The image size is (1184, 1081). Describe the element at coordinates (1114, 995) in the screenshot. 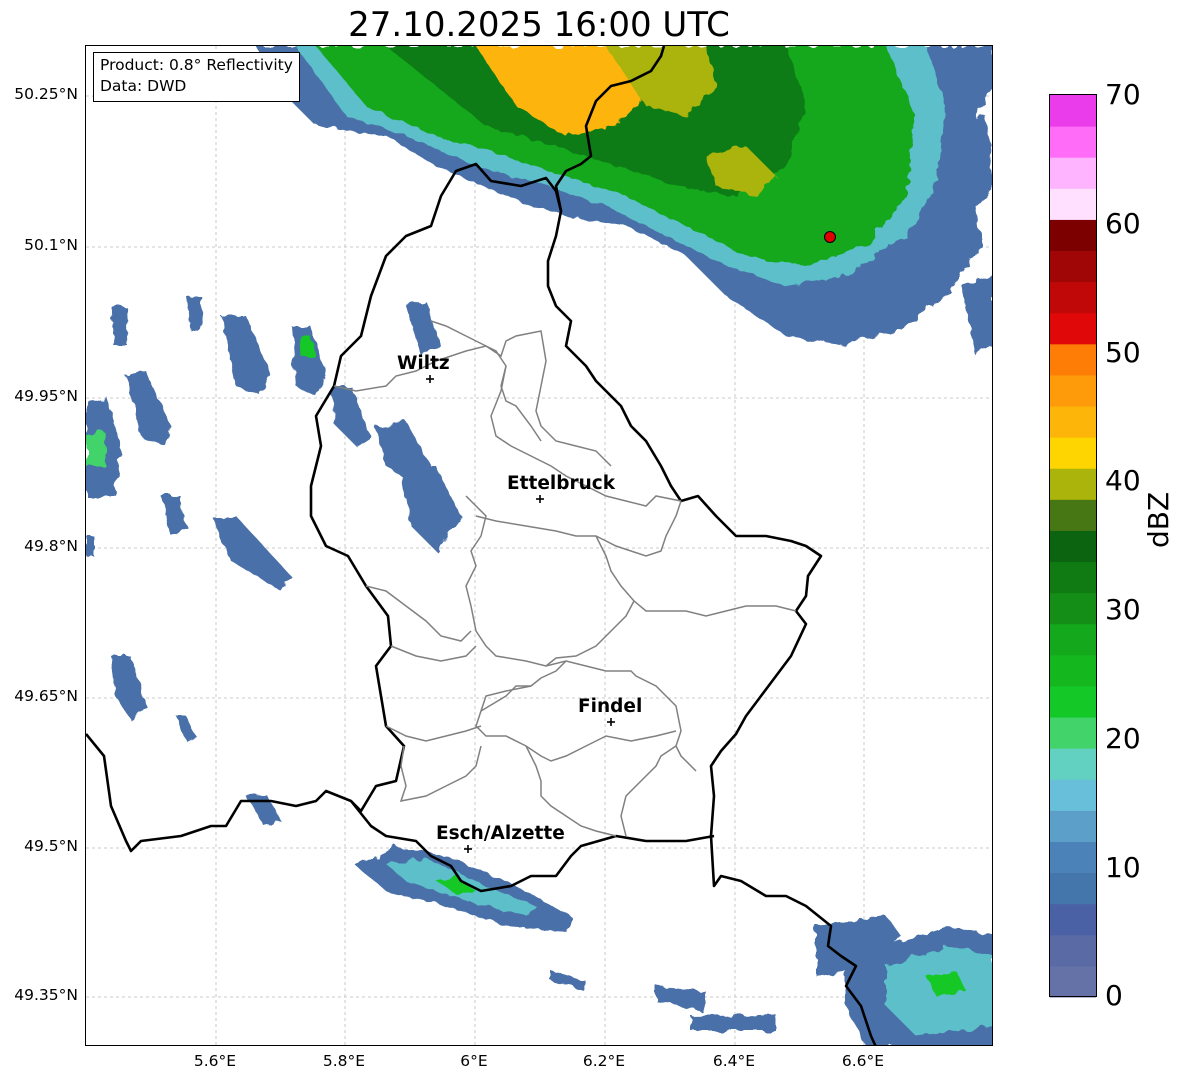

I see `colorbar-tick: 0` at that location.